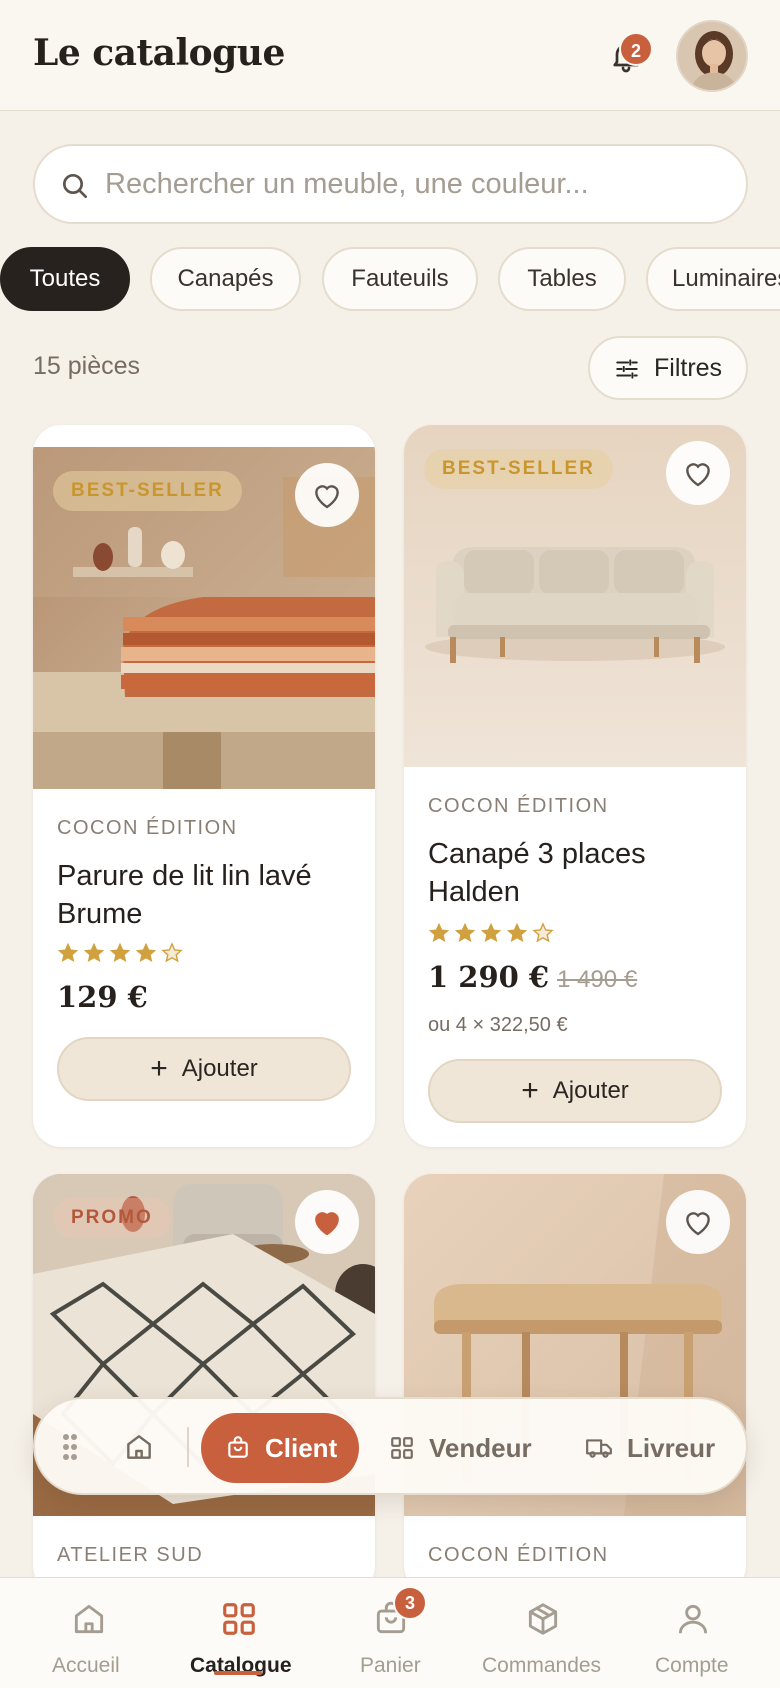  Describe the element at coordinates (671, 1448) in the screenshot. I see `role-livreur-label: Livreur` at that location.